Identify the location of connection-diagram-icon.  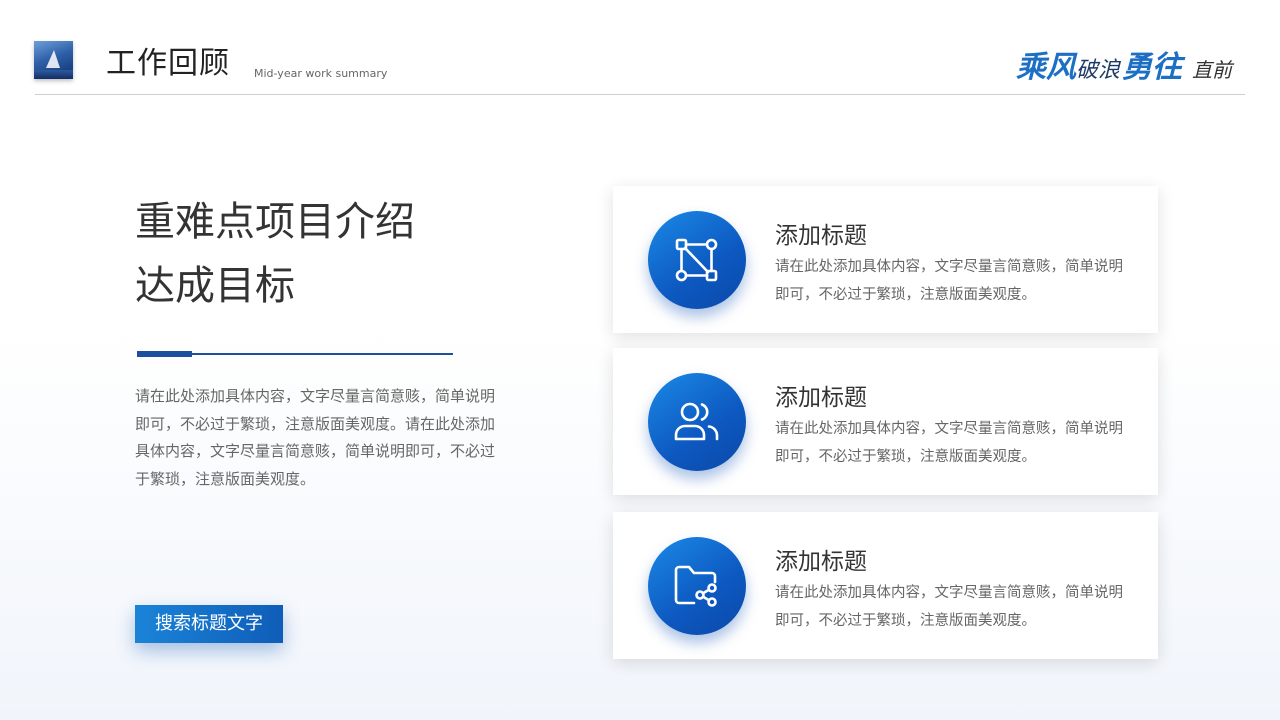
(696, 260).